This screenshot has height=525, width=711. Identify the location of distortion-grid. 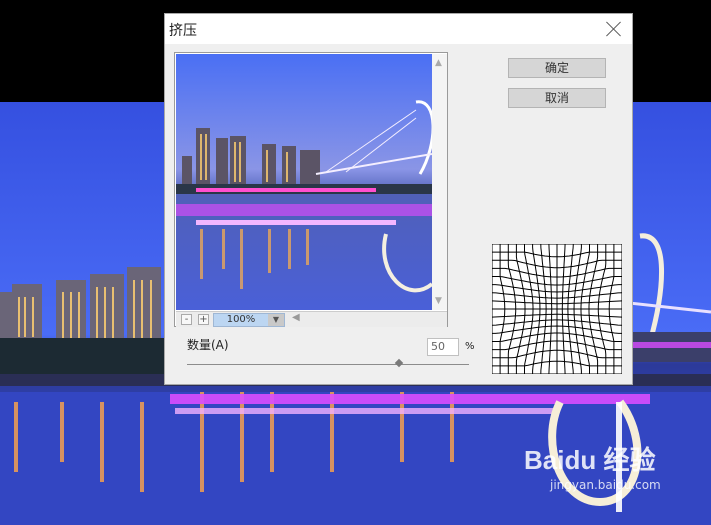
(557, 309).